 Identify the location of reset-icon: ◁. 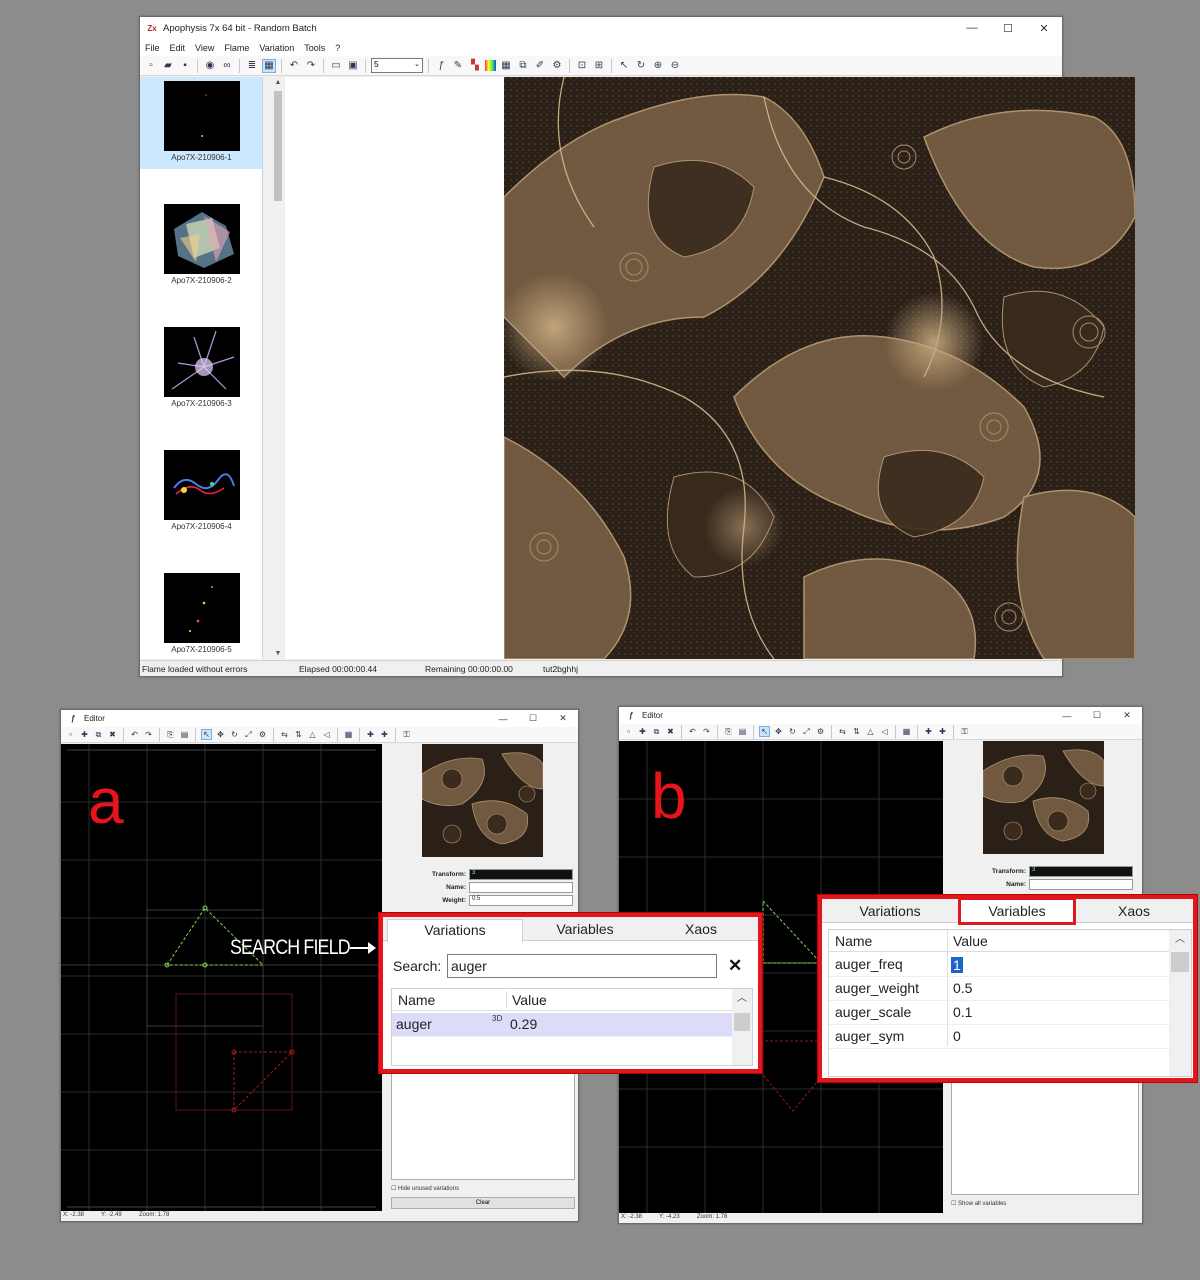
(326, 734).